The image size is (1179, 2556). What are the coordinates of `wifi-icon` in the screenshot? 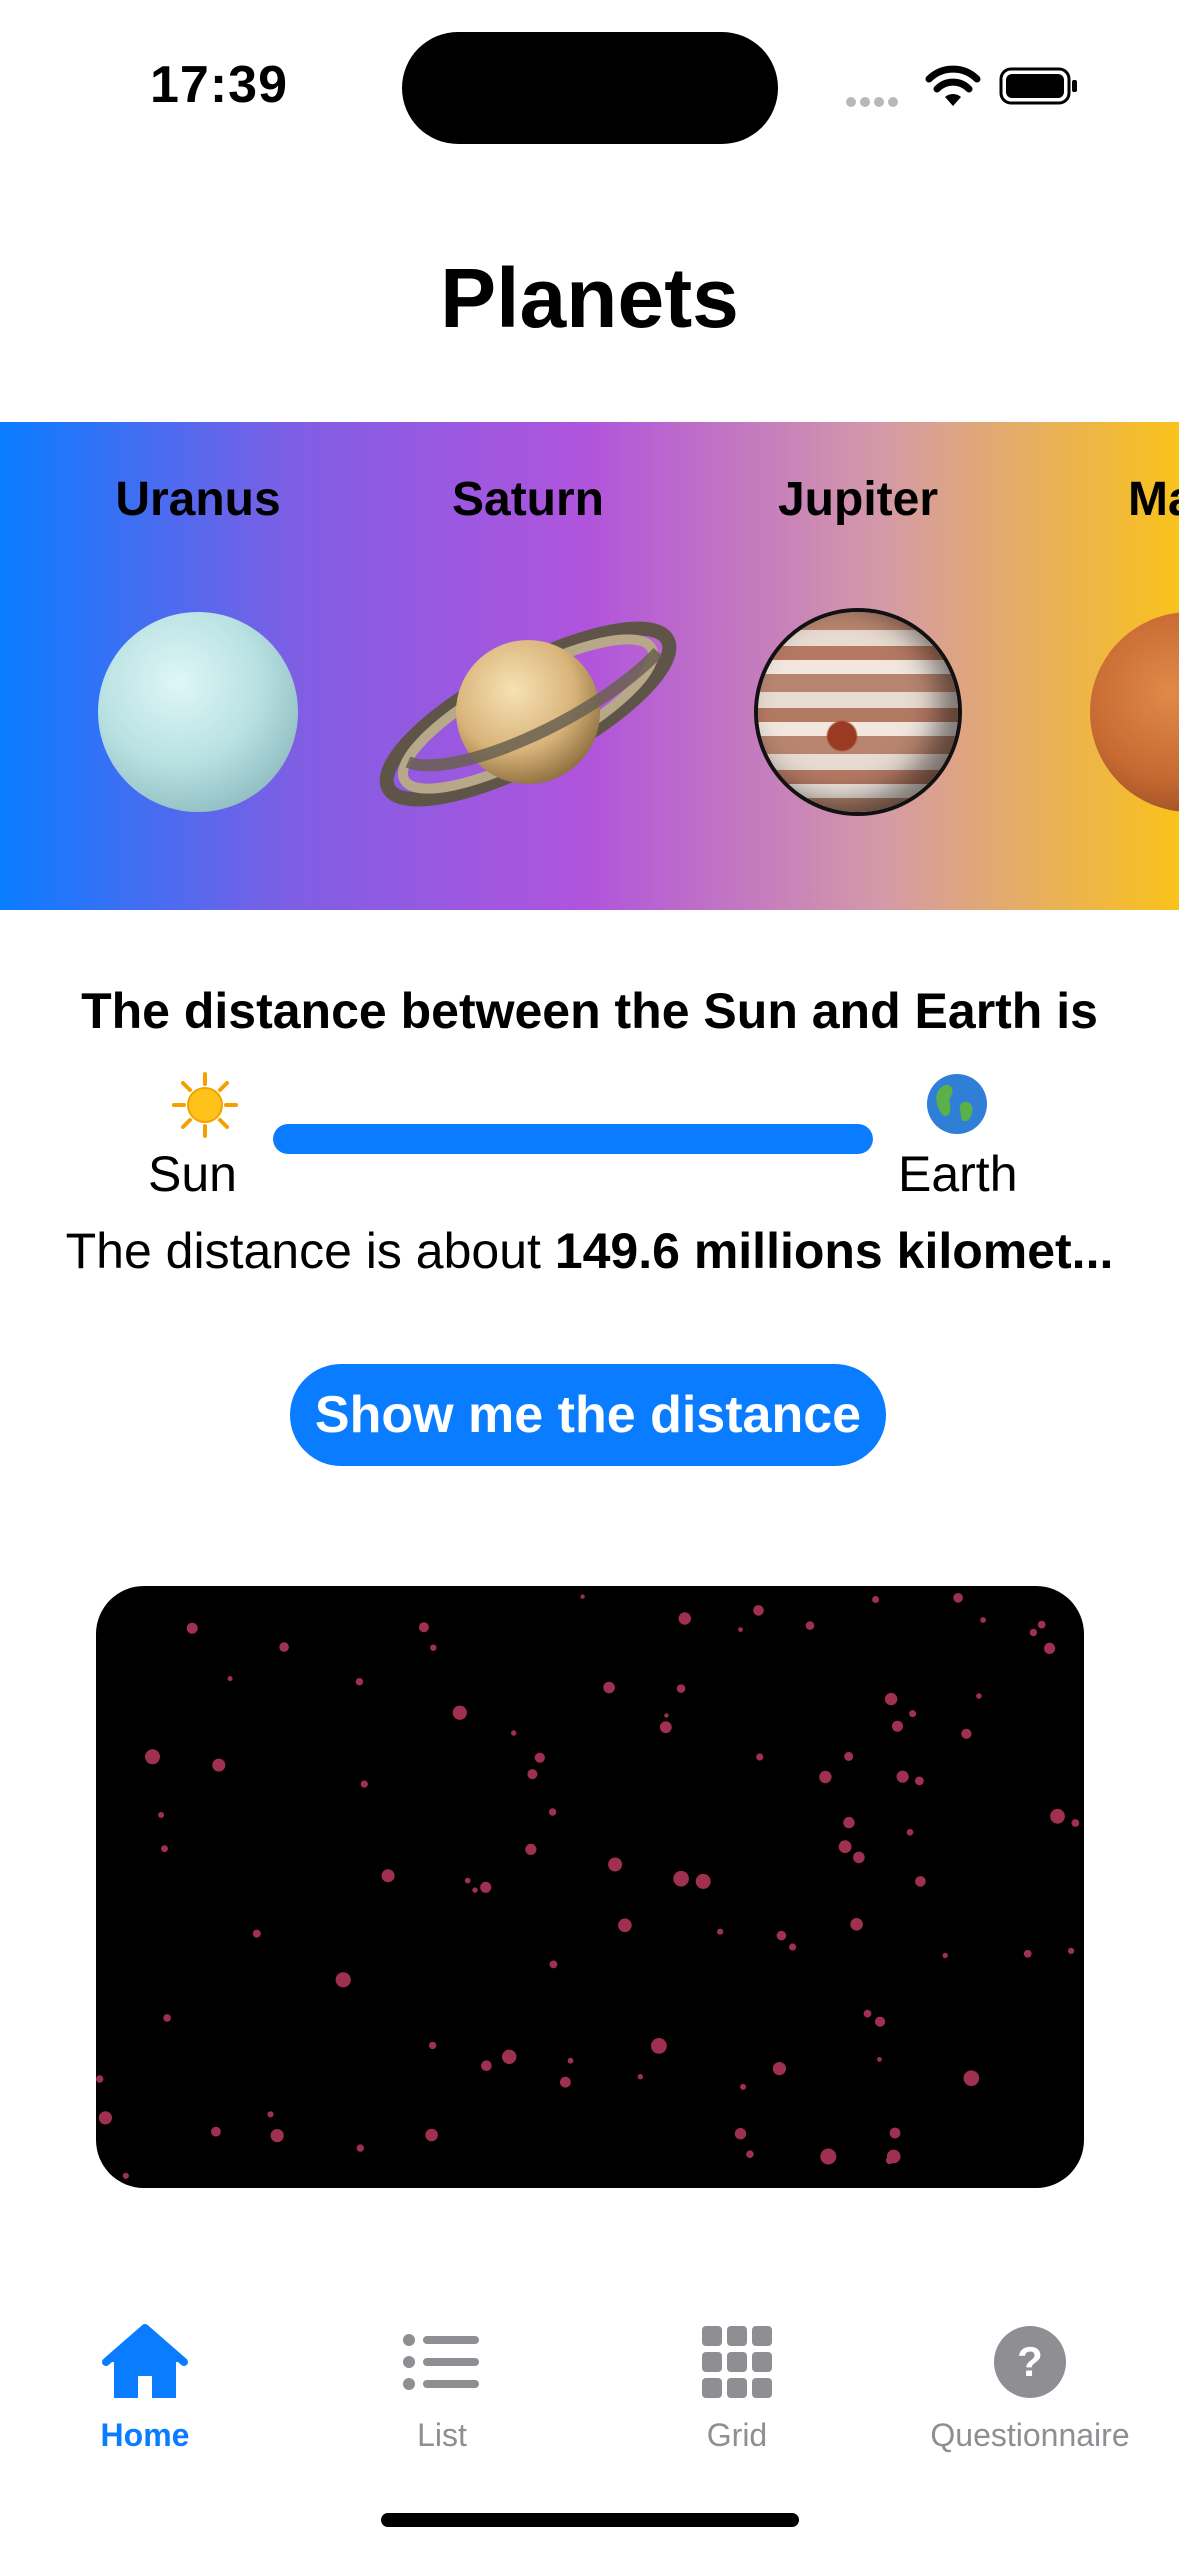 It's located at (953, 85).